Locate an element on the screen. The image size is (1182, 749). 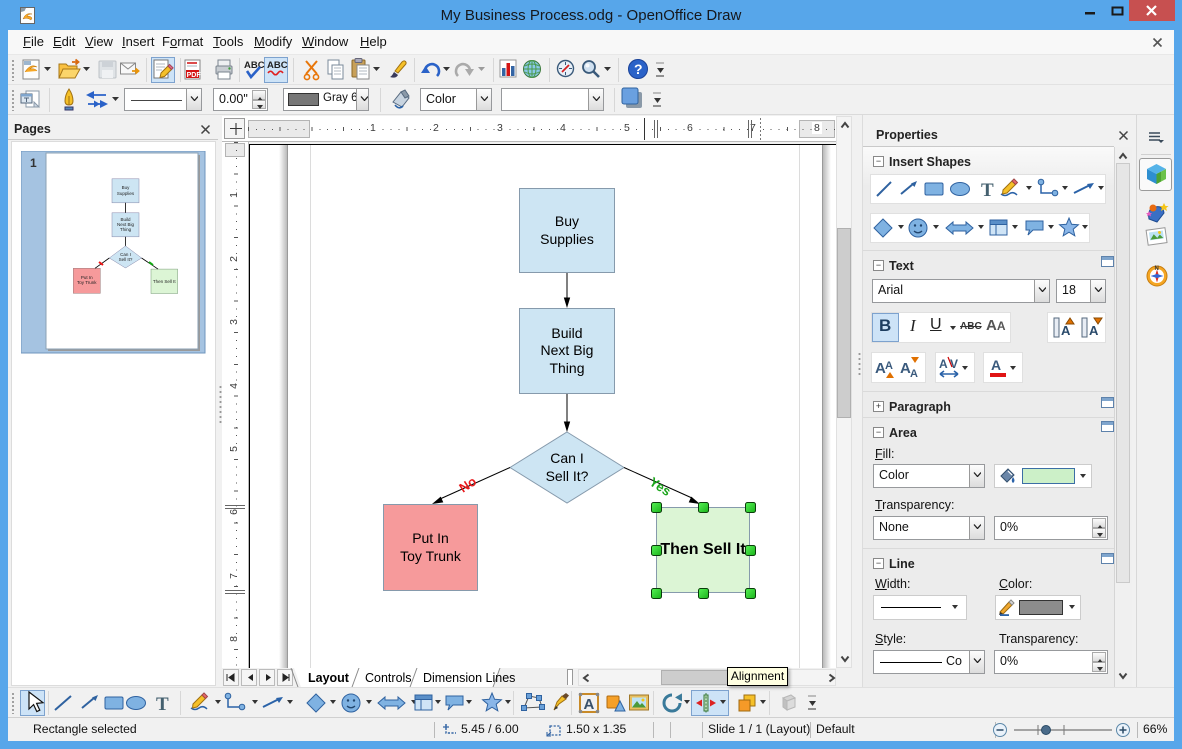
svg-text: PDF is located at coordinates (194, 75).